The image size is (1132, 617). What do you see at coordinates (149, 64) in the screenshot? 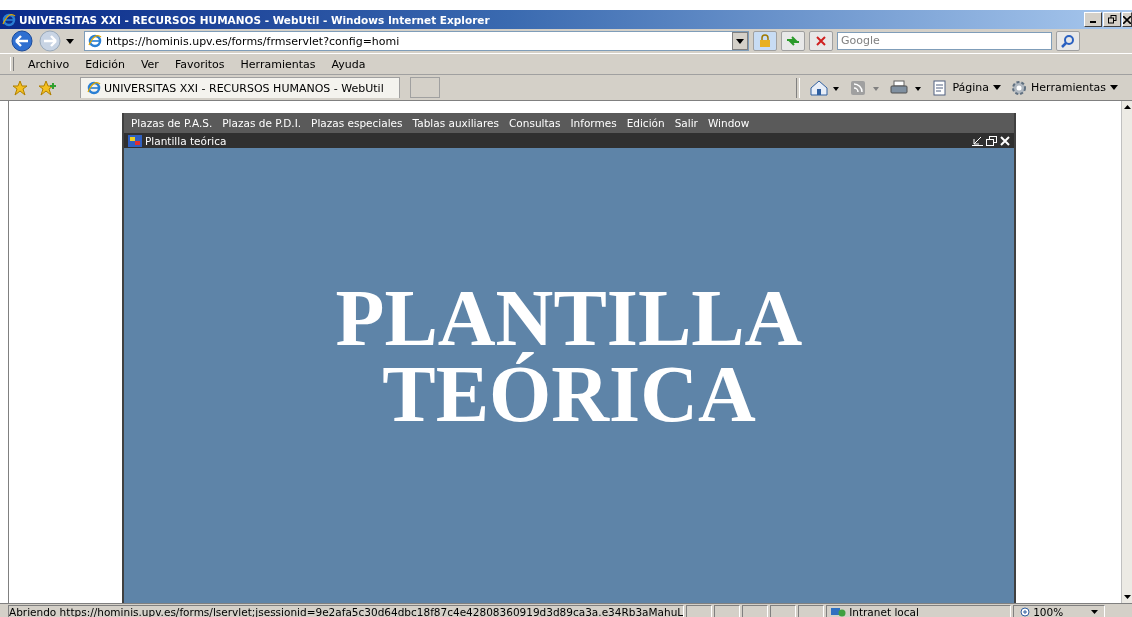
I see `menu-item: Ver` at bounding box center [149, 64].